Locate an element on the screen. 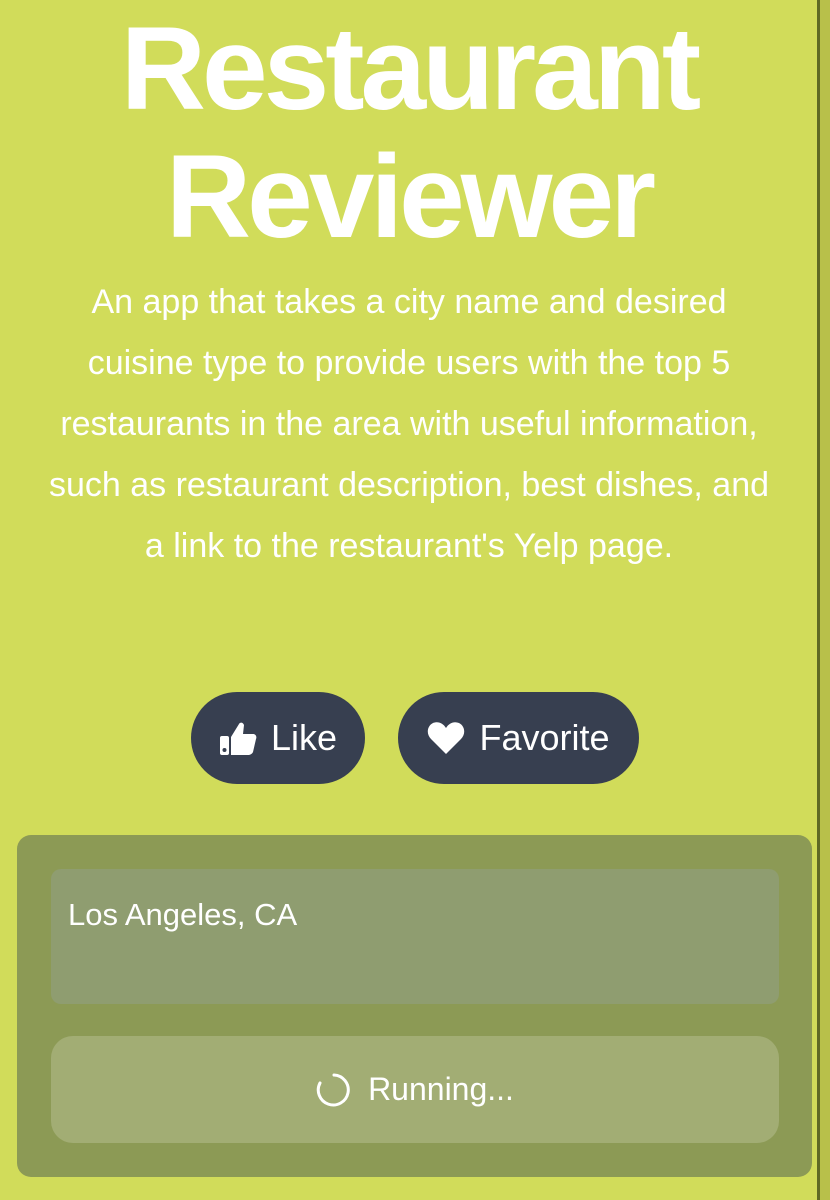  favorite-button-label: Favorite is located at coordinates (544, 737).